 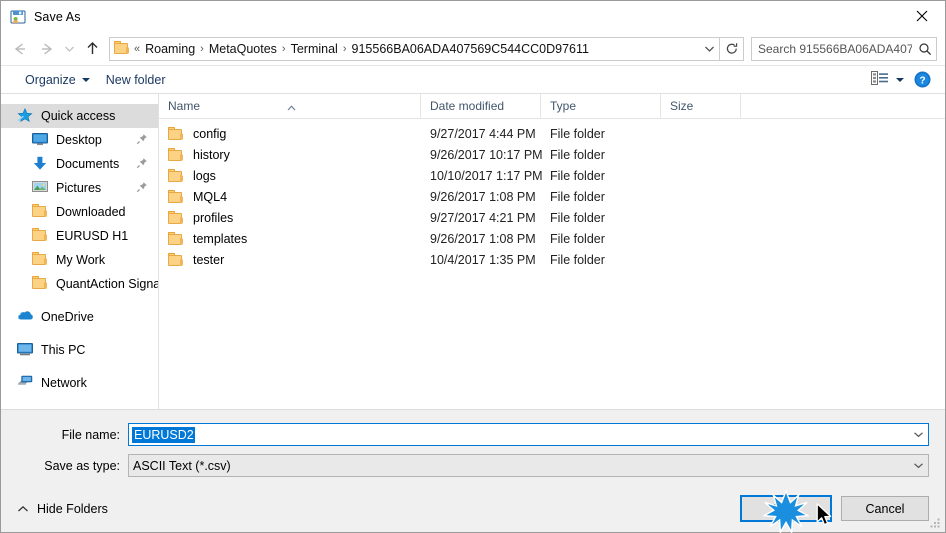 I want to click on sidebar-item-this-pc: This PC, so click(x=79, y=350).